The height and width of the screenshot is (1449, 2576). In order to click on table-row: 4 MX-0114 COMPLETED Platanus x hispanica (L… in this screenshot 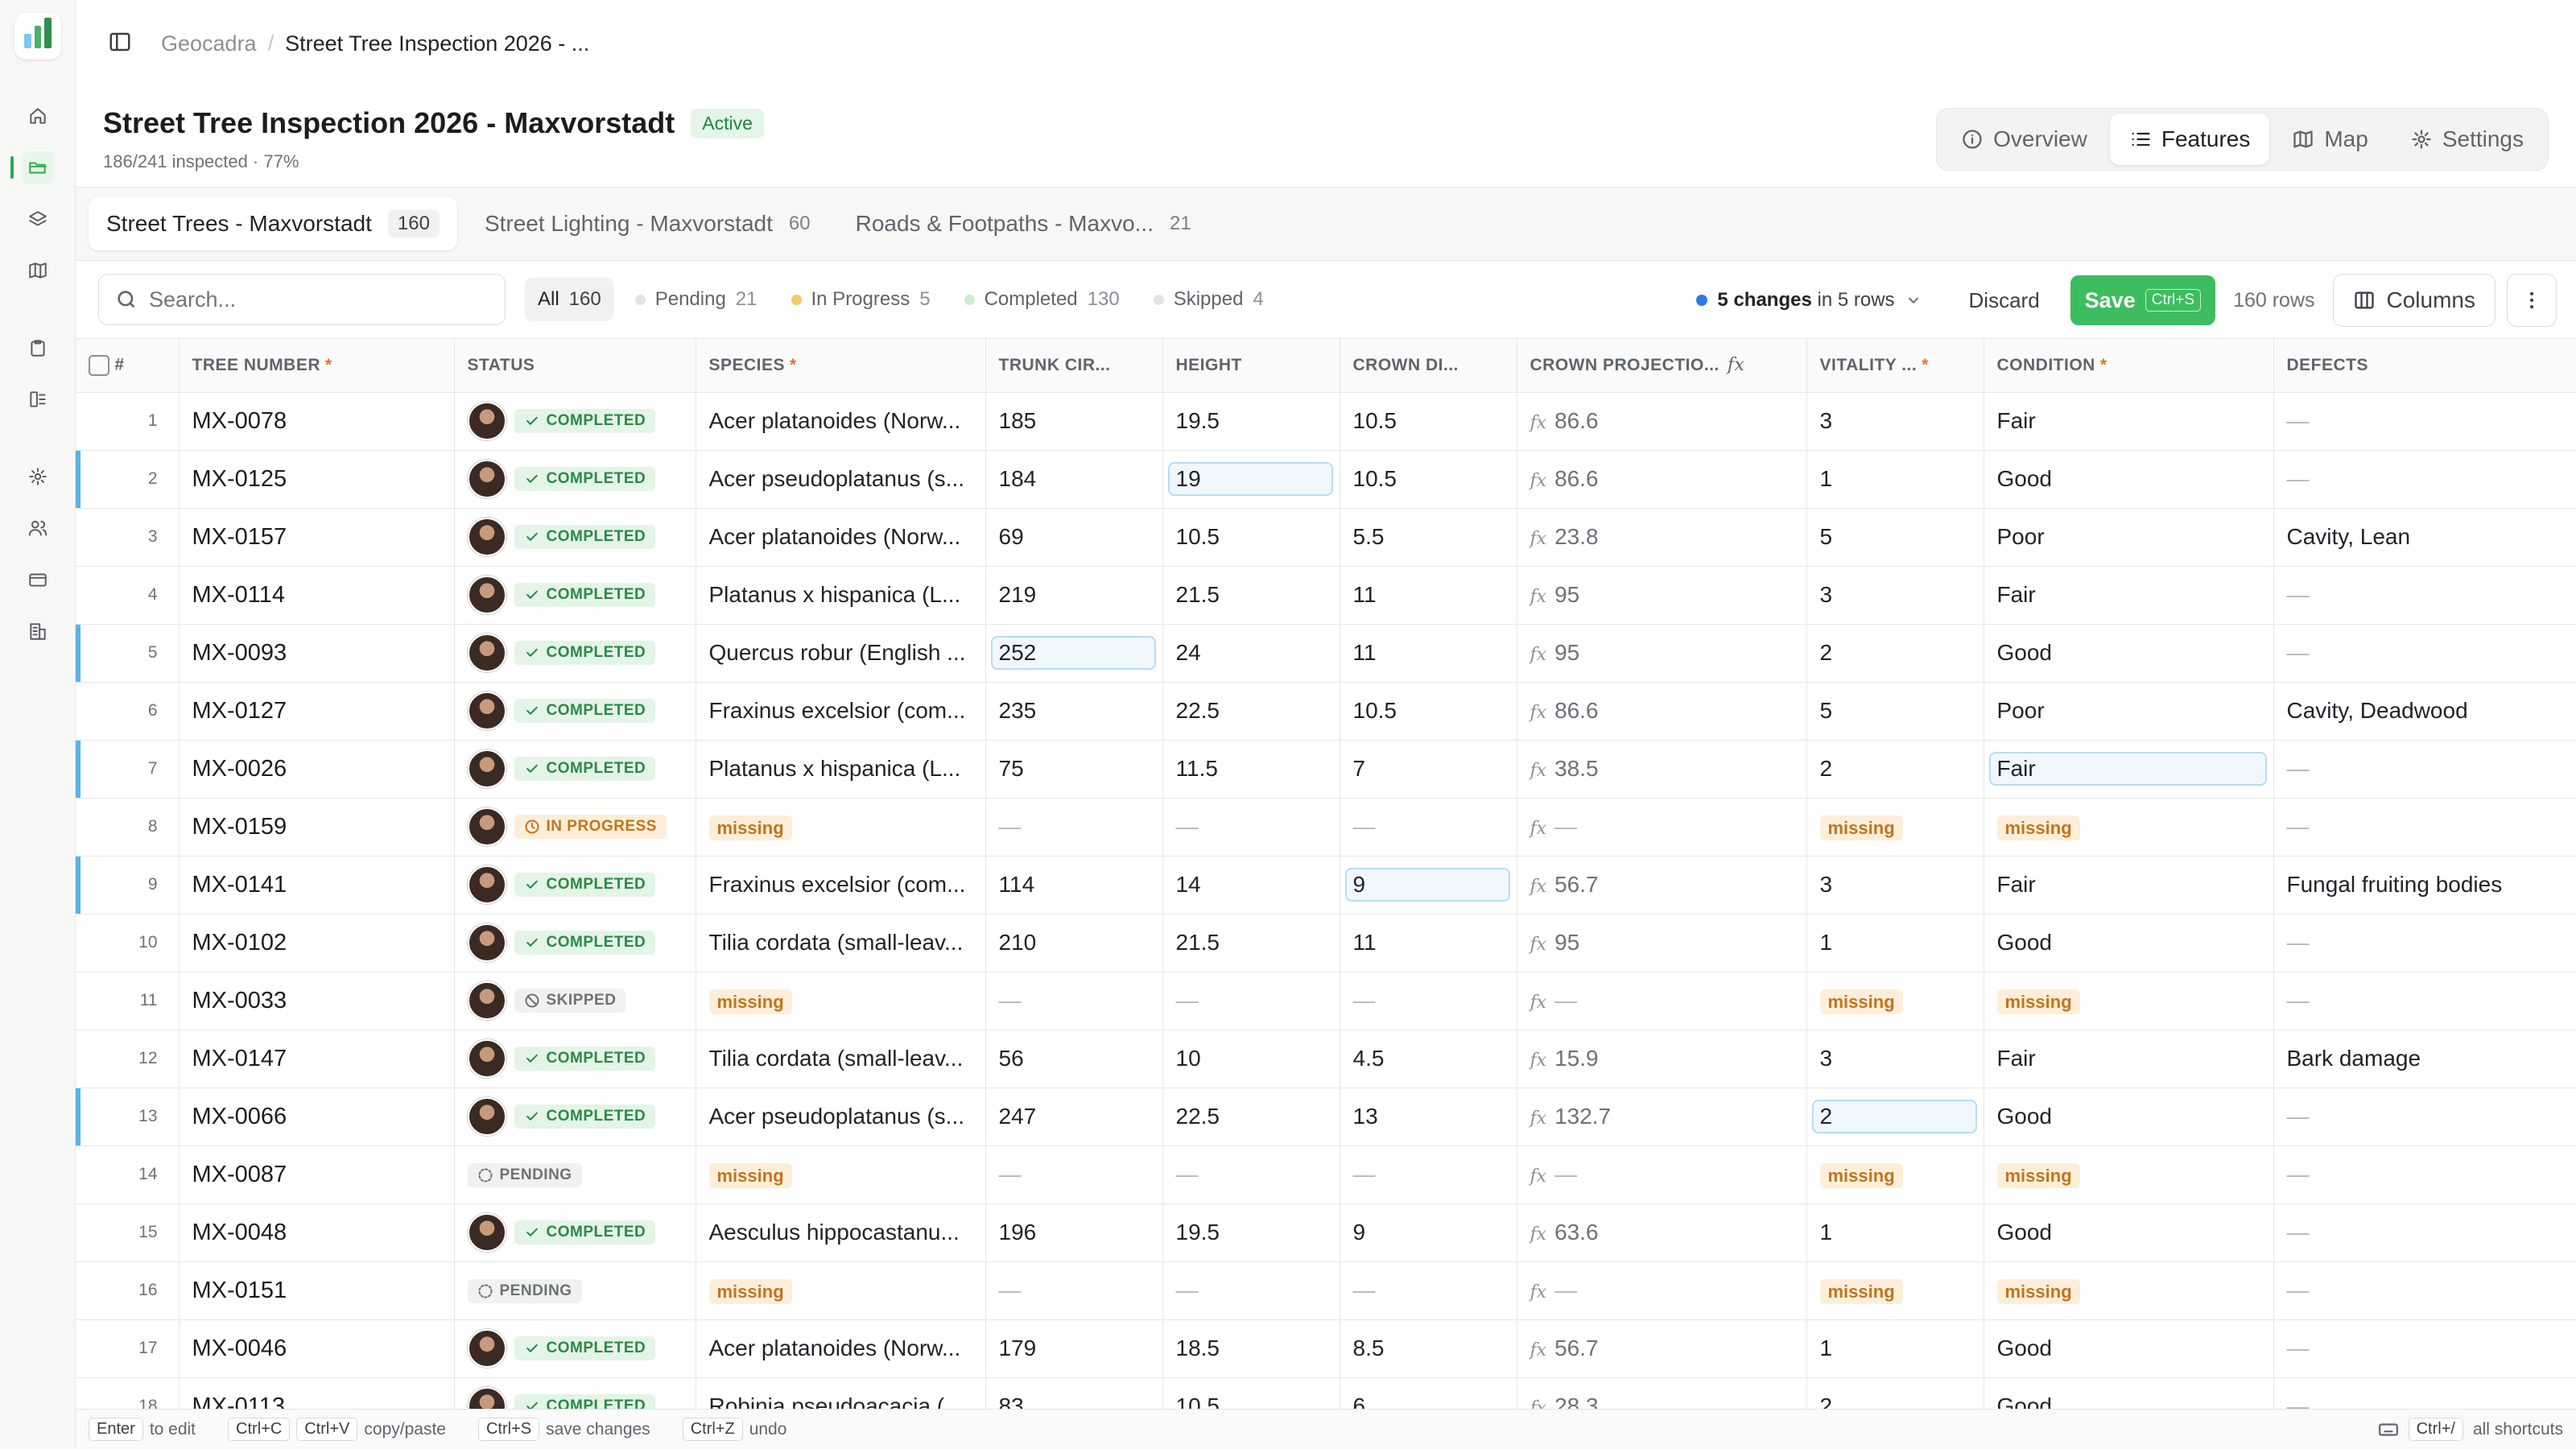, I will do `click(1326, 595)`.